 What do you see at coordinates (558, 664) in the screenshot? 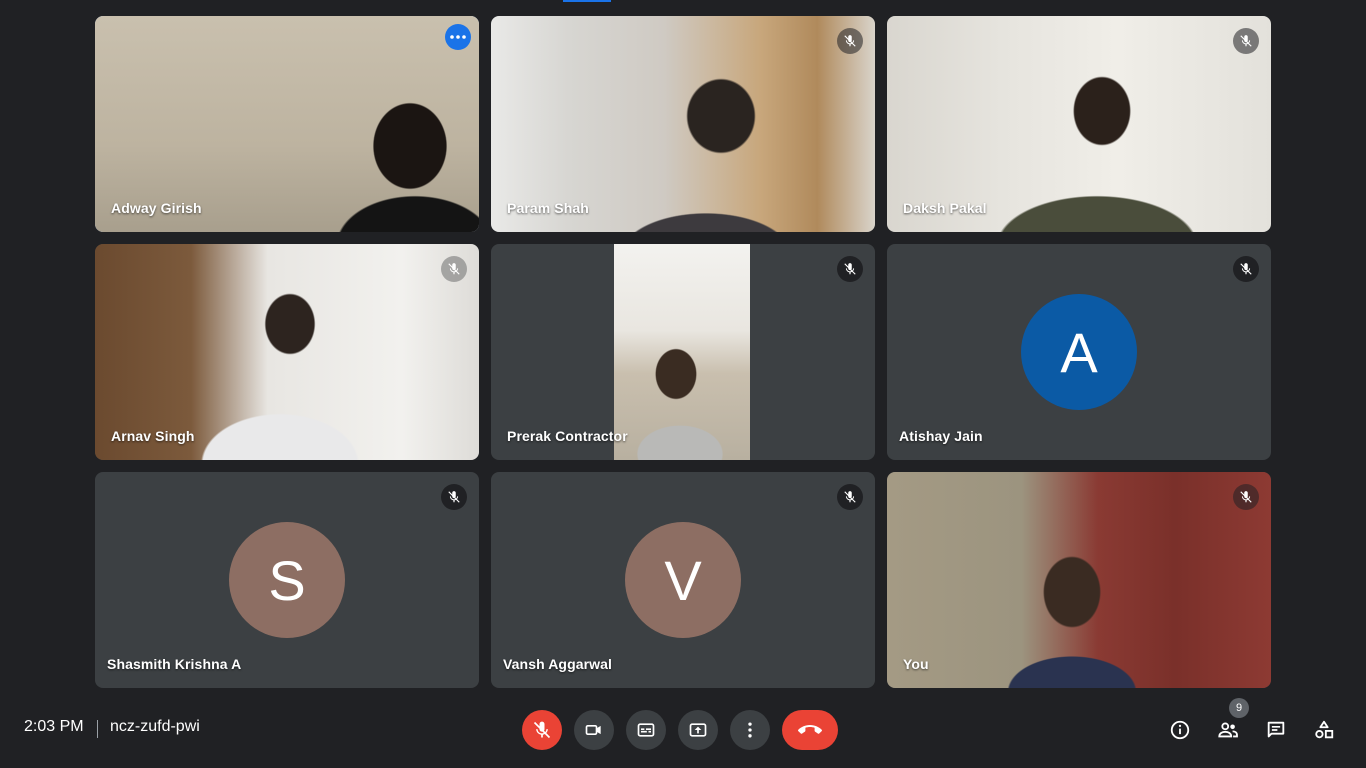
I see `participant-name: Vansh Aggarwal` at bounding box center [558, 664].